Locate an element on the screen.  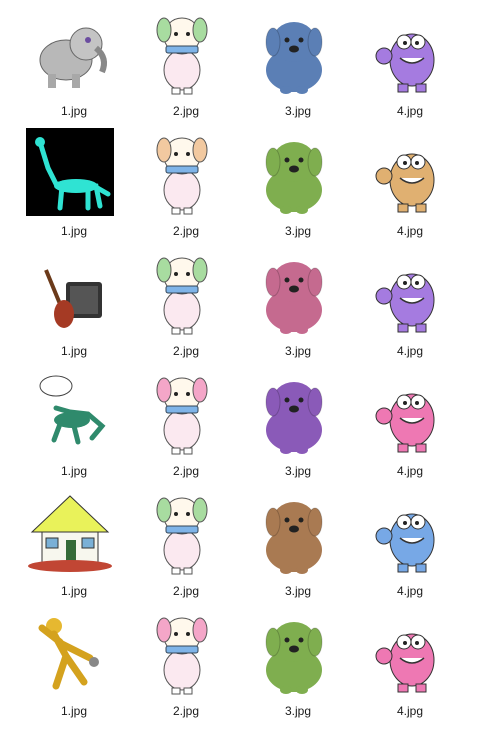
house-thumbnail is located at coordinates (70, 532).